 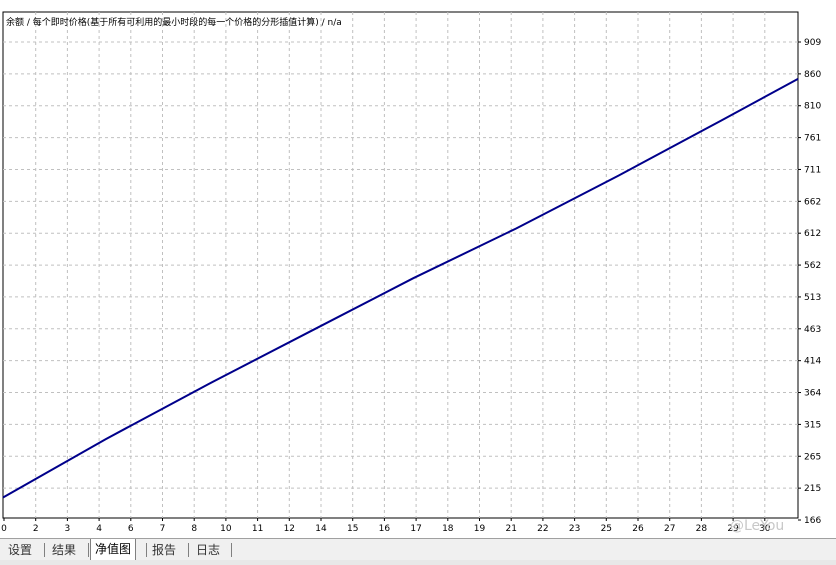 I want to click on y-tick-label: 265, so click(x=812, y=457).